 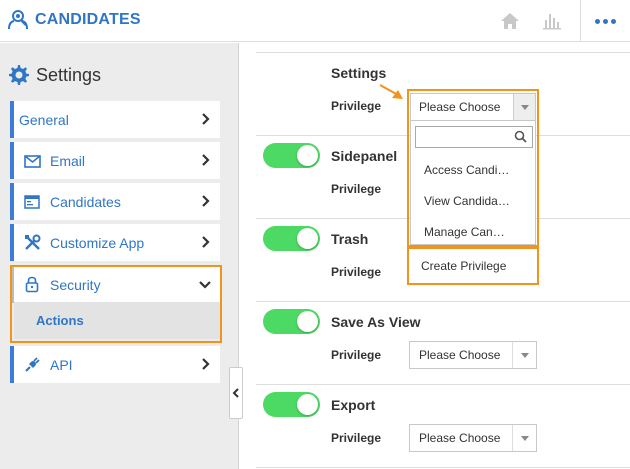 I want to click on settings-heading: Settings, so click(x=54, y=75).